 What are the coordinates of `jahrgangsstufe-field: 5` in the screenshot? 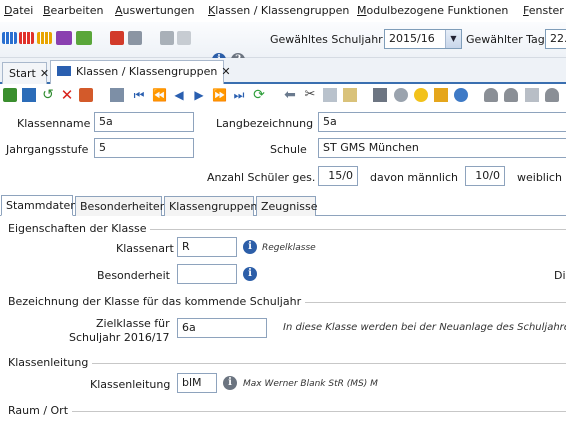 It's located at (144, 148).